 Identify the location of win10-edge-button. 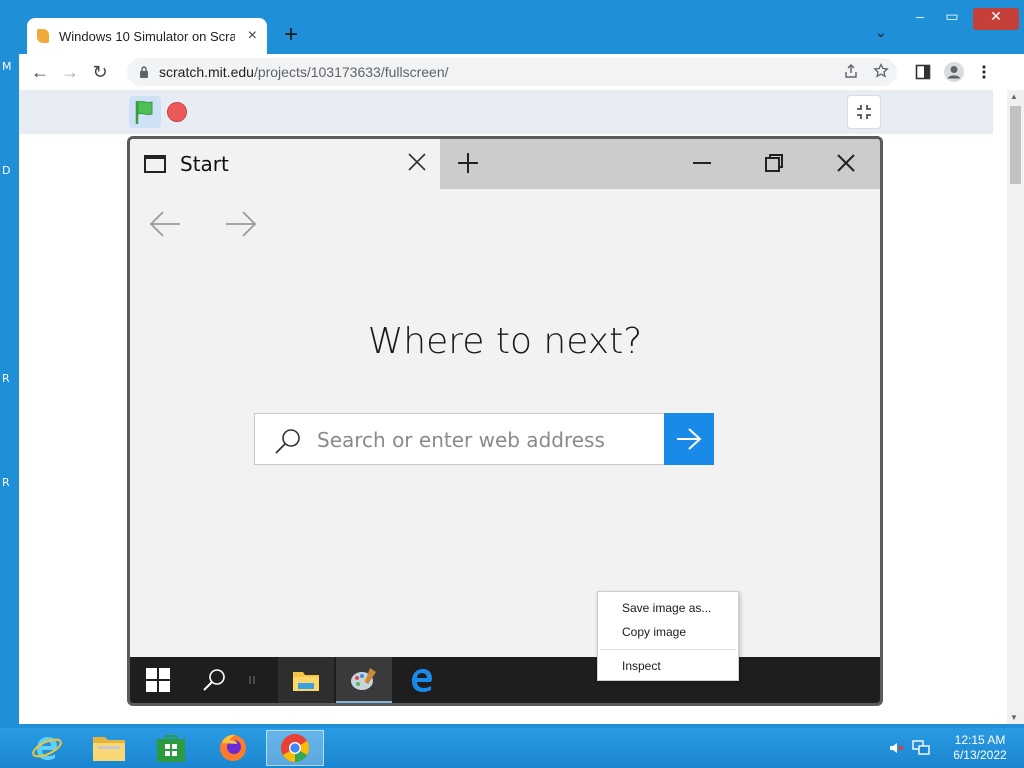
(422, 680).